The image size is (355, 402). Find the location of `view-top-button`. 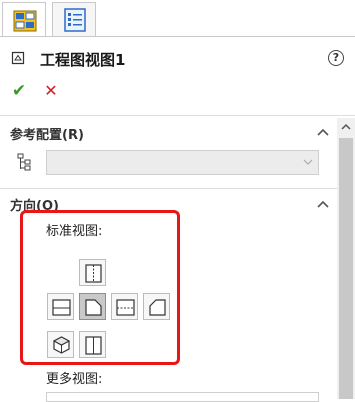

view-top-button is located at coordinates (92, 272).